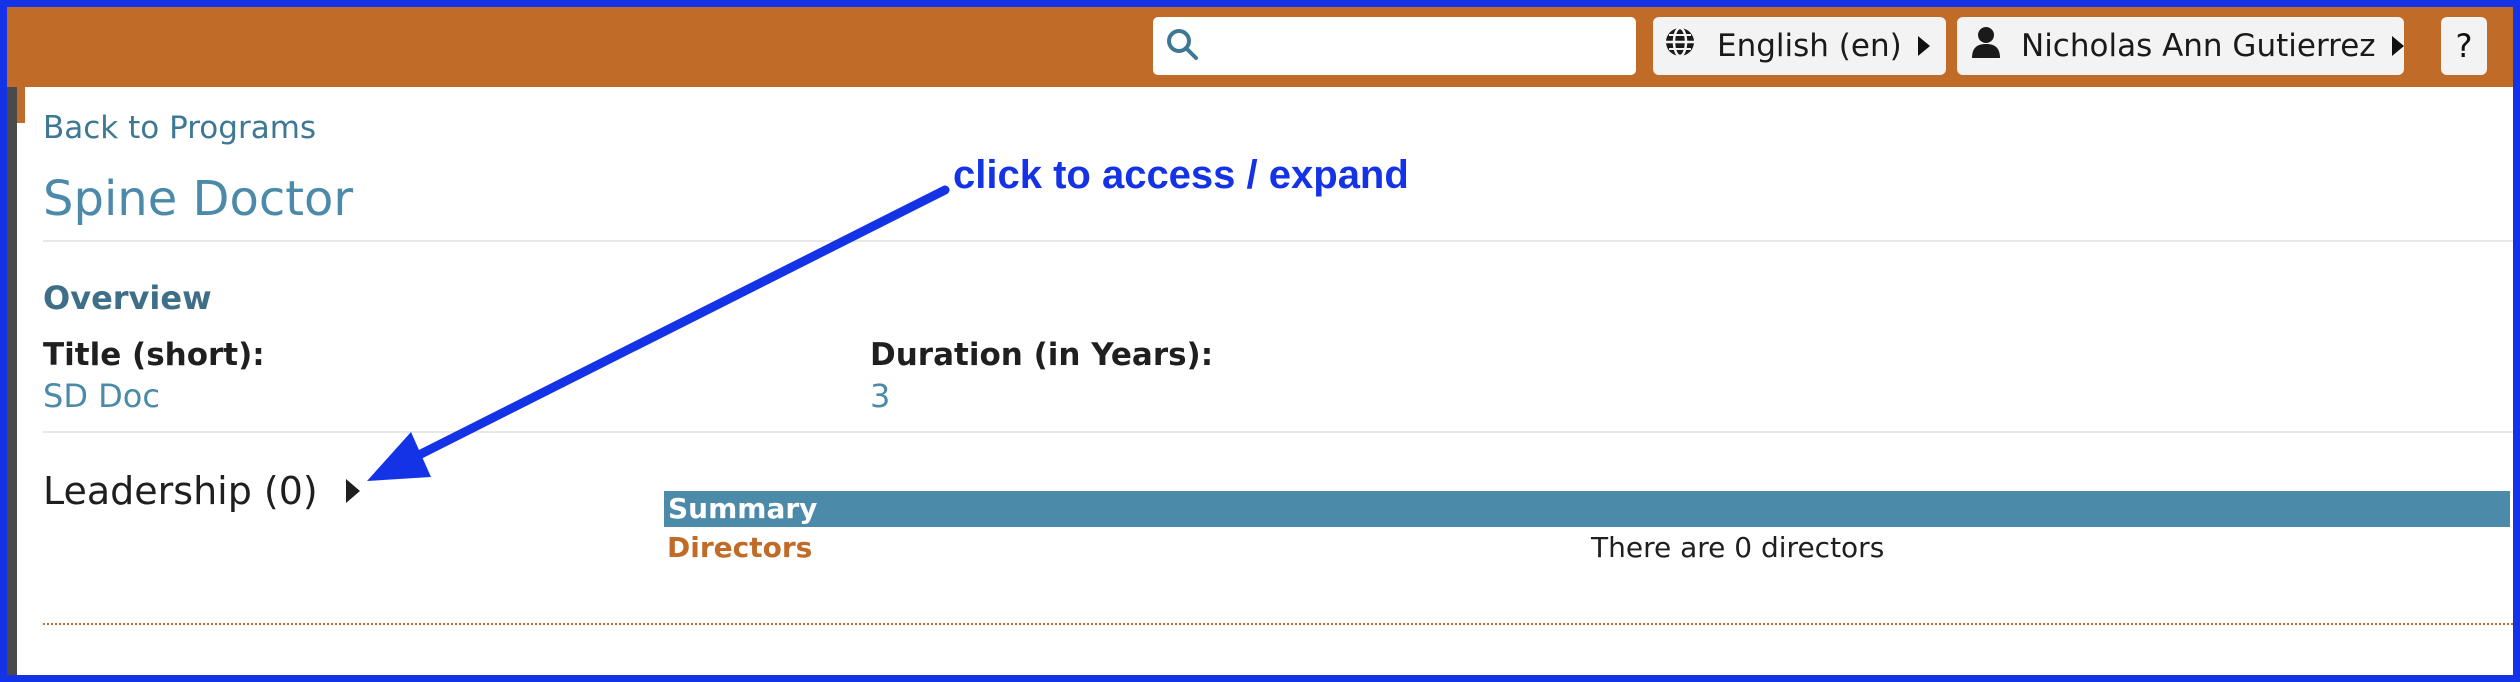 The width and height of the screenshot is (2520, 682). Describe the element at coordinates (658, 333) in the screenshot. I see `annotation-arrow-icon` at that location.